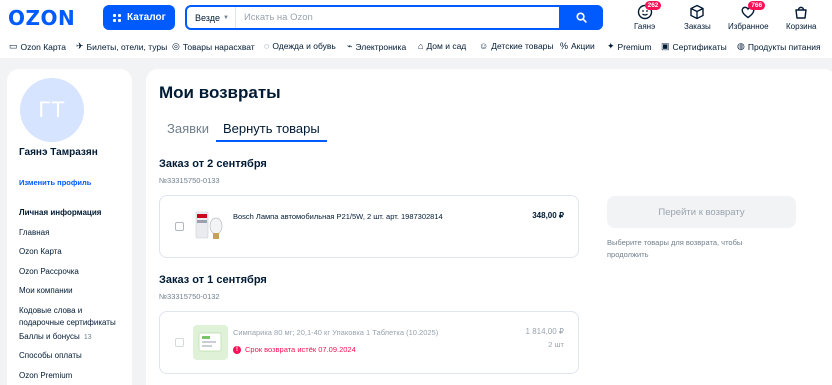  Describe the element at coordinates (189, 180) in the screenshot. I see `order-number: №33315750-0133` at that location.